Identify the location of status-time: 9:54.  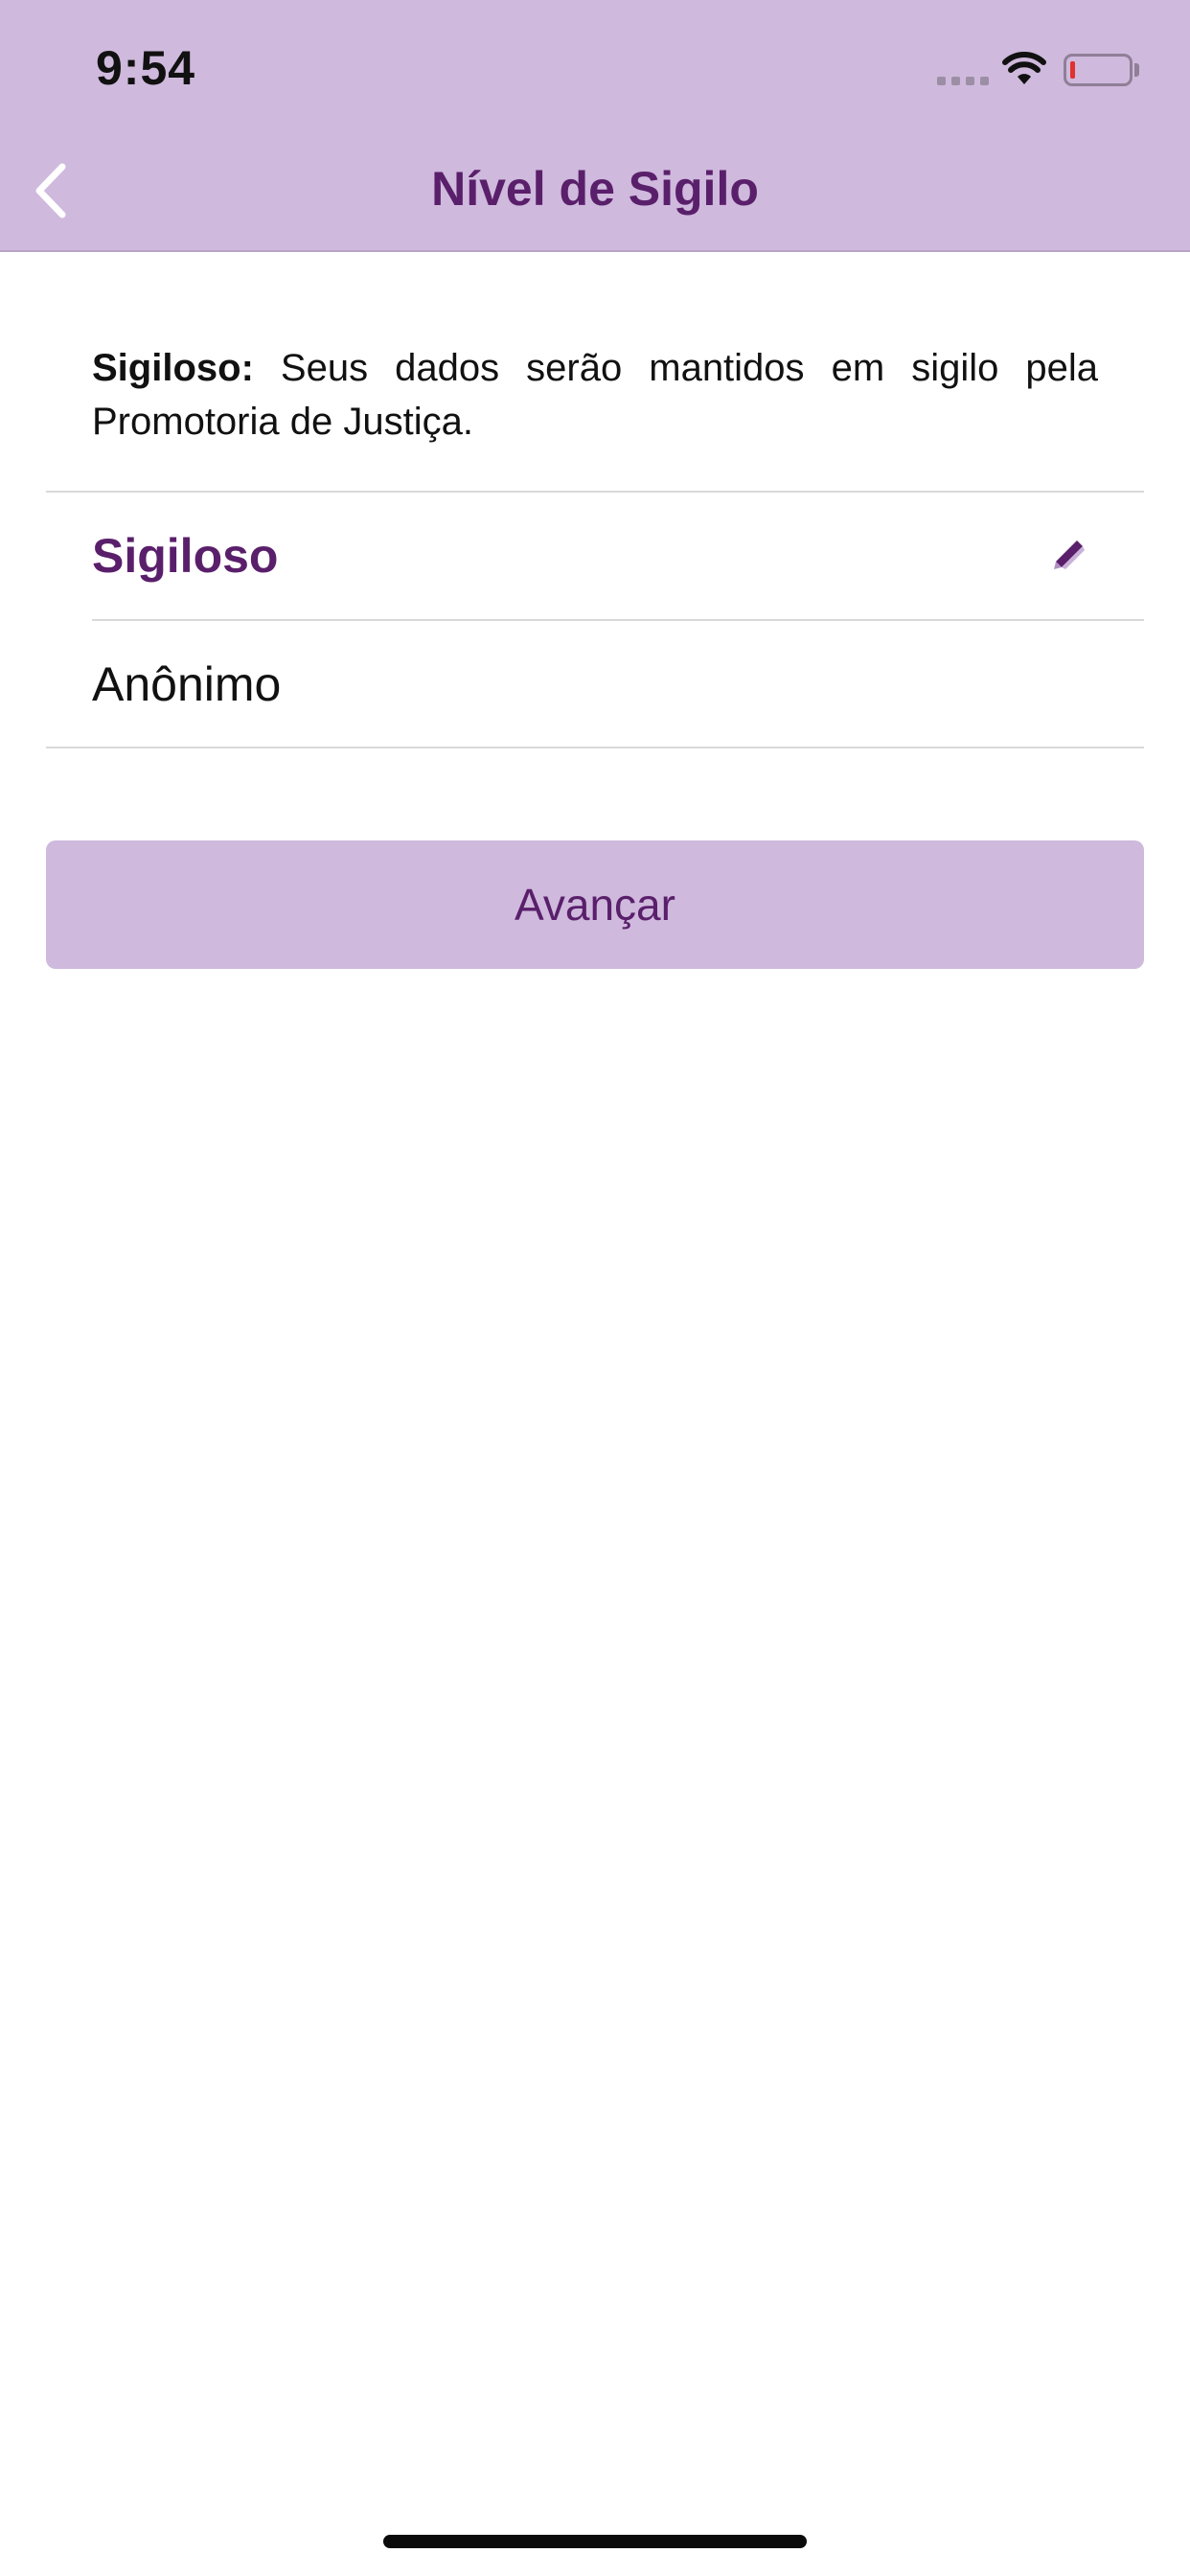
(146, 68).